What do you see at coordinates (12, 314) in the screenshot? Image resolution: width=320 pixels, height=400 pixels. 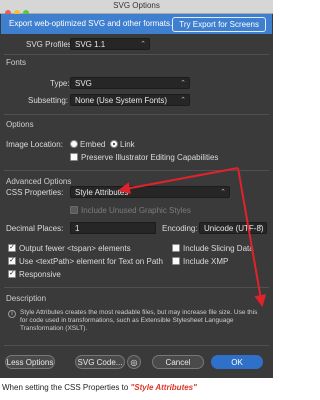 I see `info-icon: i` at bounding box center [12, 314].